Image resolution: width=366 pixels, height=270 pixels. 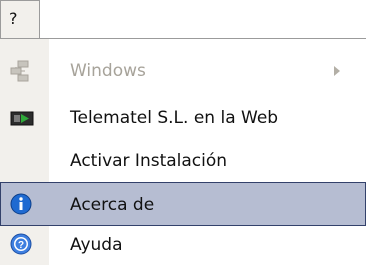 I want to click on menu-item-label: Acerca de, so click(x=112, y=205).